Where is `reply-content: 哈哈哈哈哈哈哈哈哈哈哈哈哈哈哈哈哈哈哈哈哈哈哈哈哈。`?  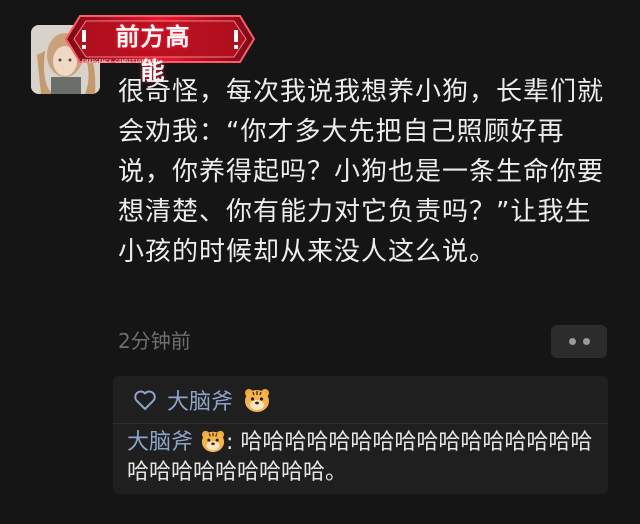
reply-content: 哈哈哈哈哈哈哈哈哈哈哈哈哈哈哈哈哈哈哈哈哈哈哈哈哈。 is located at coordinates (360, 457).